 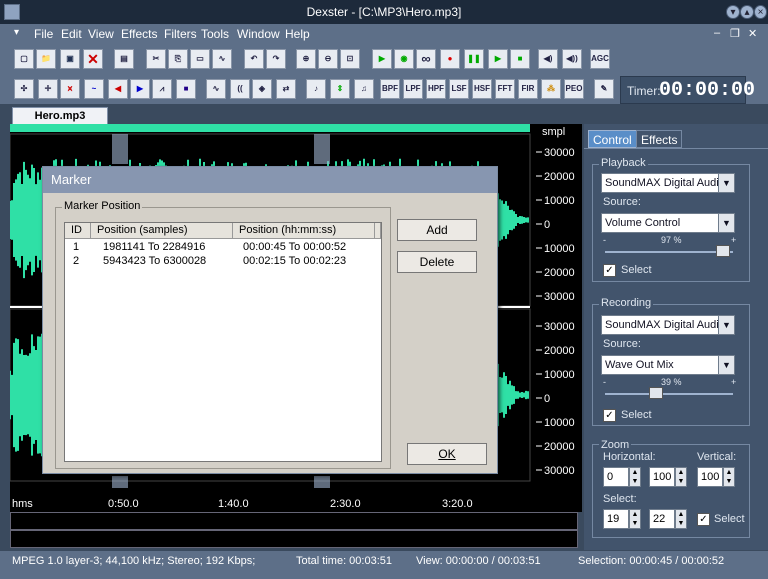 I want to click on app-icon, so click(x=12, y=12).